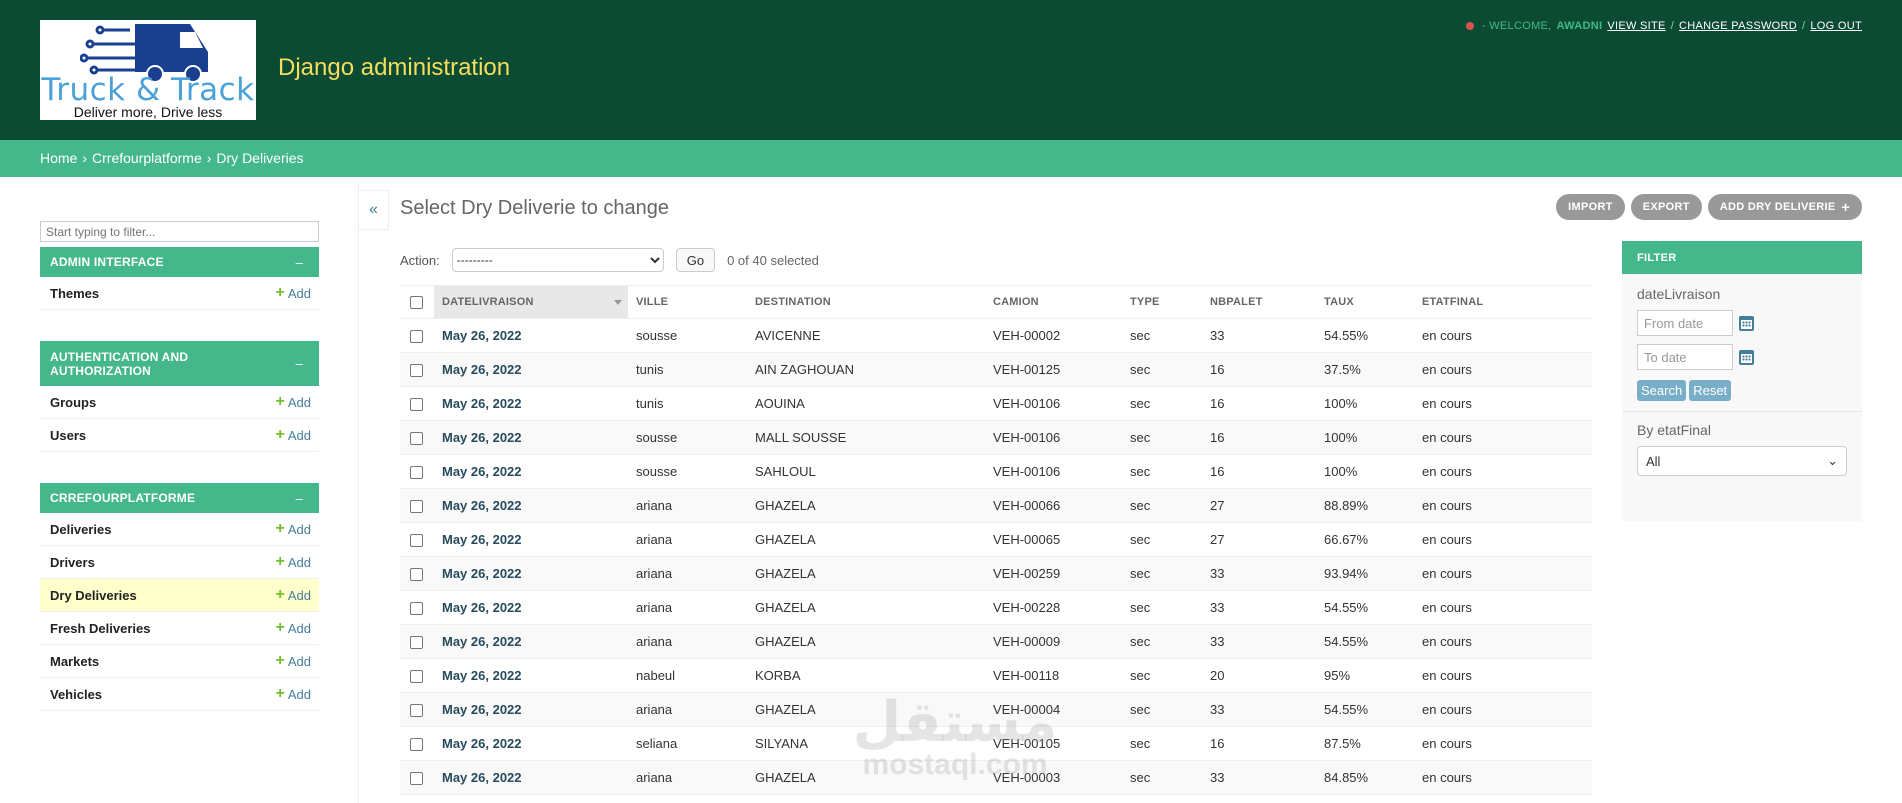  I want to click on view-site-link: VIEW SITE, so click(1636, 26).